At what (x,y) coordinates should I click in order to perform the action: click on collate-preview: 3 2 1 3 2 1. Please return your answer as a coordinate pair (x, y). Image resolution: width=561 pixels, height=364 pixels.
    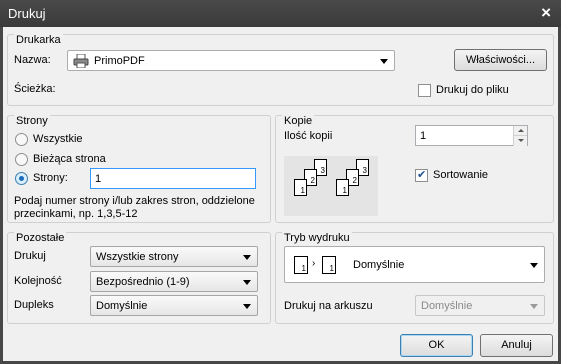
    Looking at the image, I should click on (331, 186).